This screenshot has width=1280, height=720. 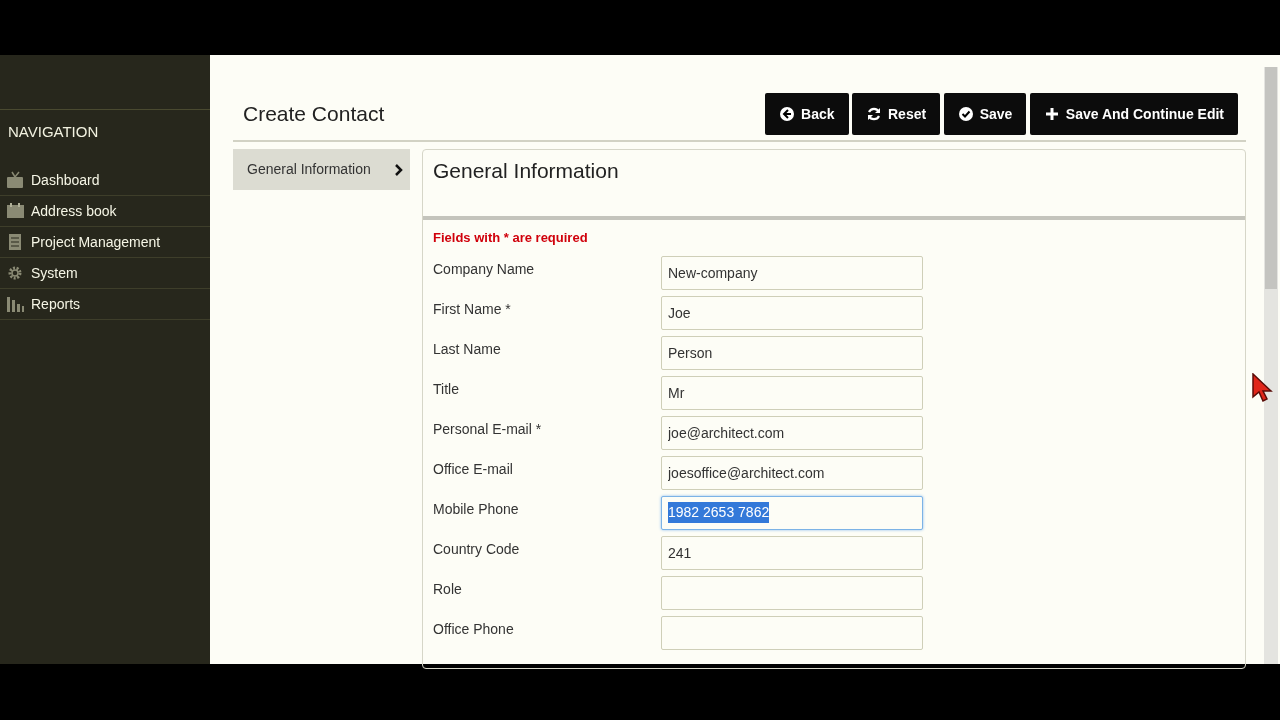 What do you see at coordinates (105, 273) in the screenshot?
I see `nav-item: System` at bounding box center [105, 273].